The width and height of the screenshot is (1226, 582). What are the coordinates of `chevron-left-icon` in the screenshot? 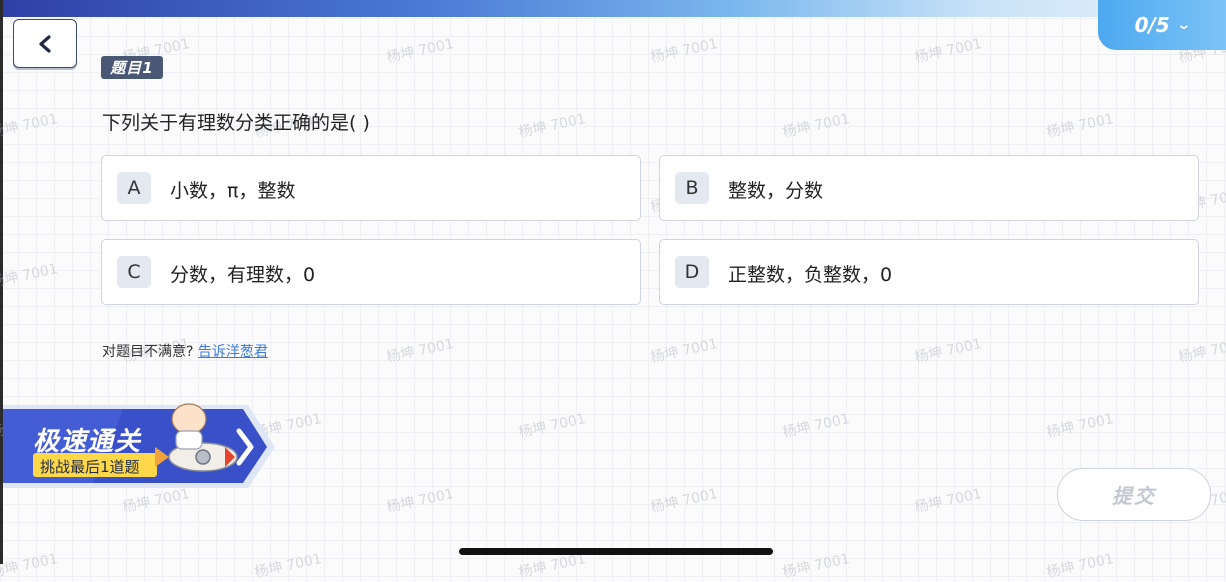 It's located at (45, 43).